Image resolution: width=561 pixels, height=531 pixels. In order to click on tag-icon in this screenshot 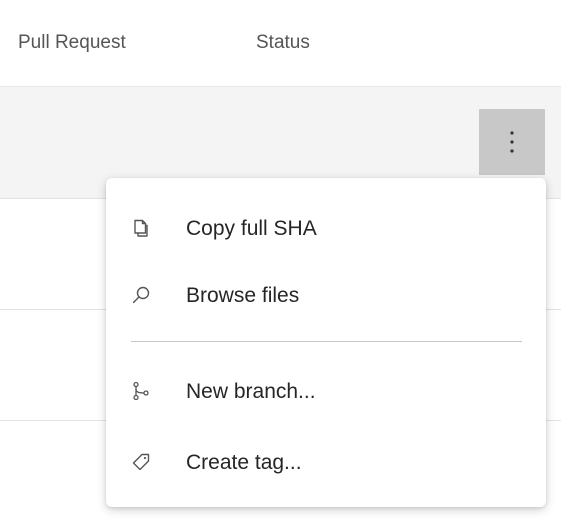, I will do `click(141, 462)`.